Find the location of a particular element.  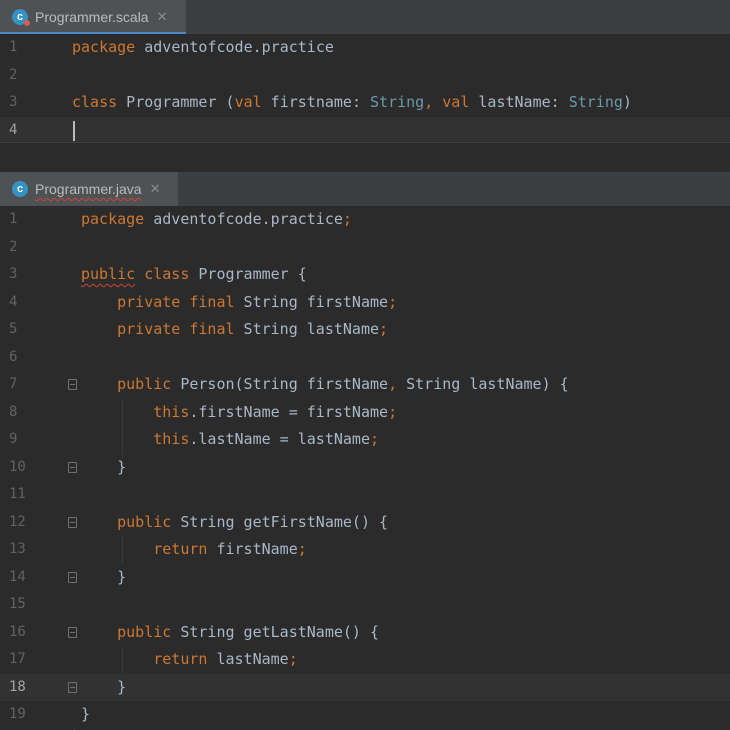

tab-label: Programmer.java is located at coordinates (88, 189).